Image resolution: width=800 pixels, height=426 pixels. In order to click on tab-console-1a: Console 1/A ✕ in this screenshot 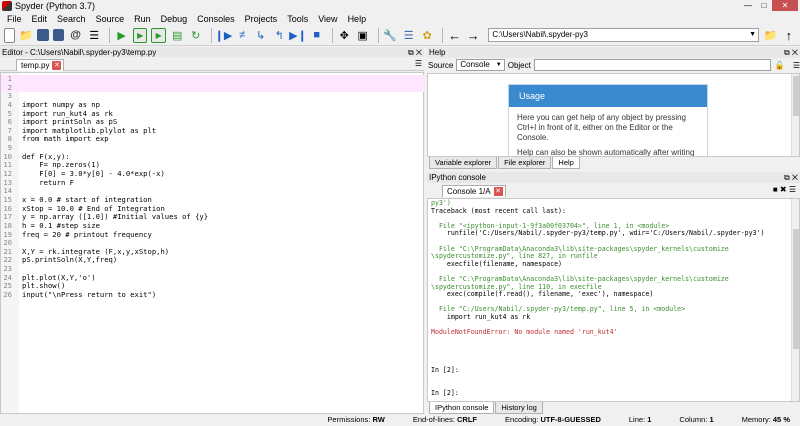, I will do `click(474, 191)`.